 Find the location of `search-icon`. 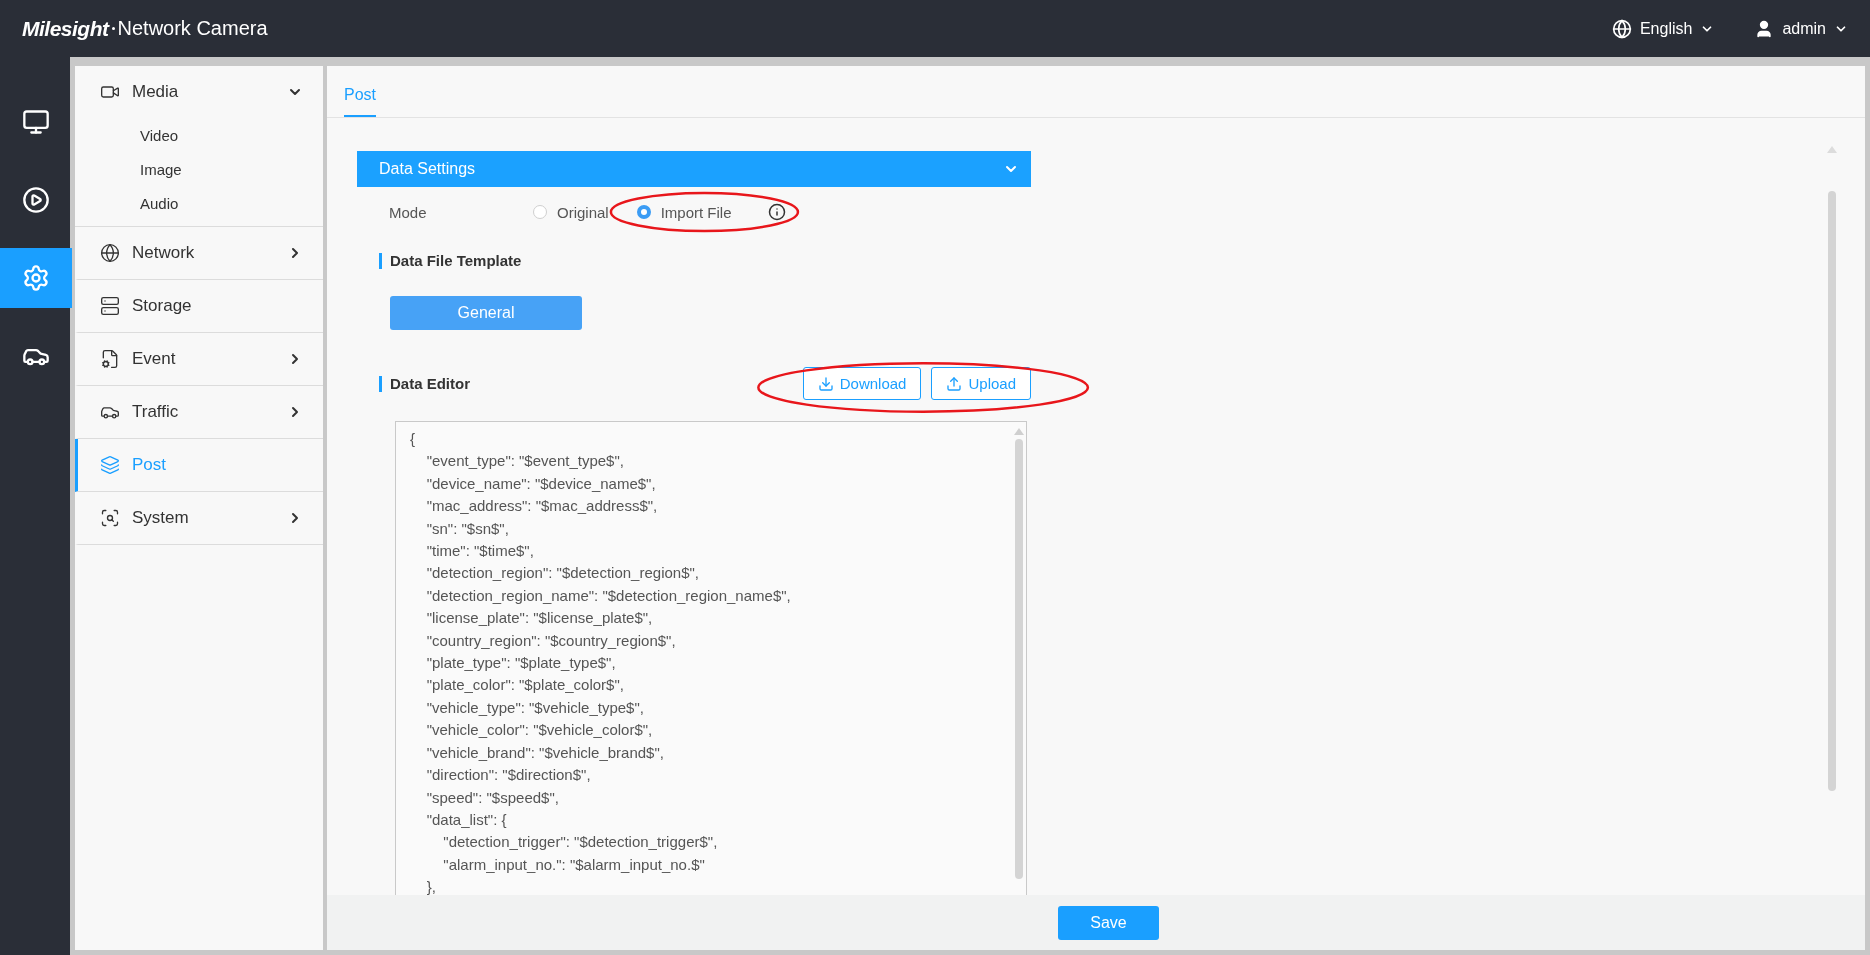

search-icon is located at coordinates (110, 518).